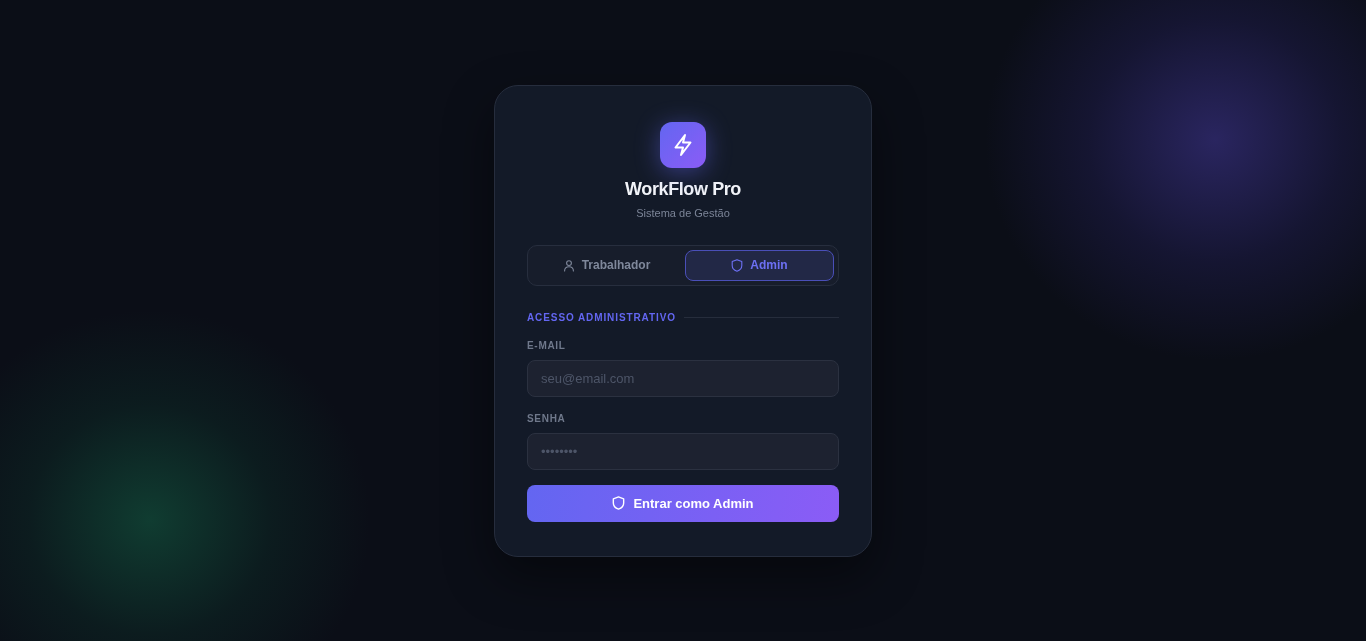 Image resolution: width=1366 pixels, height=641 pixels. I want to click on input-field: ••••••••, so click(683, 451).